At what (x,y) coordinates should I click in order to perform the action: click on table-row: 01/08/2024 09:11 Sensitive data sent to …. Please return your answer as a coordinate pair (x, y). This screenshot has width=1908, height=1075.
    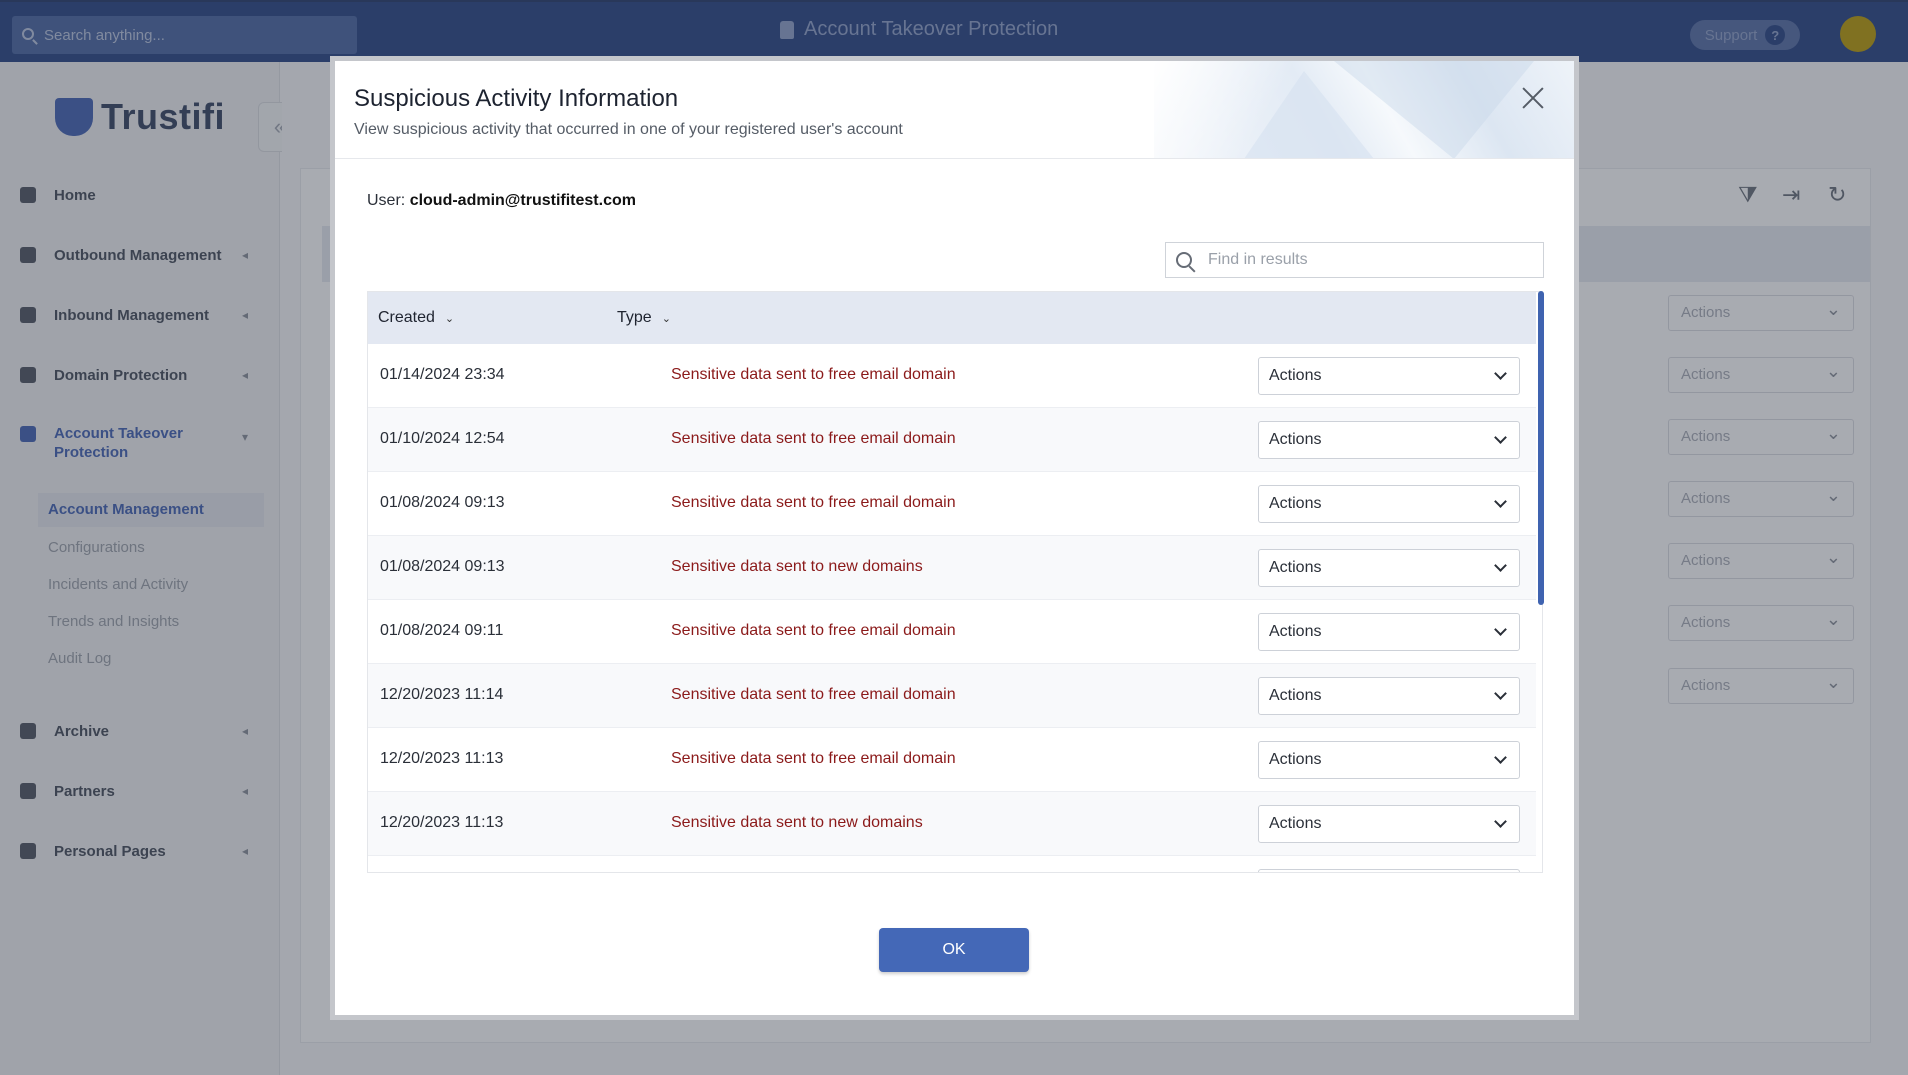
    Looking at the image, I should click on (952, 632).